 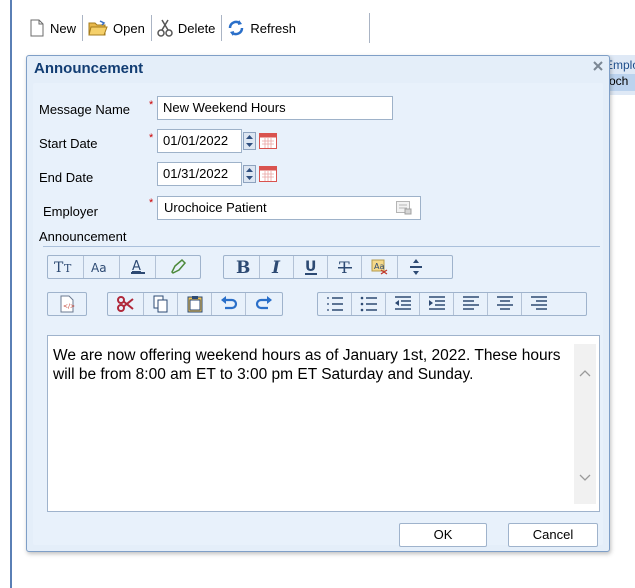 I want to click on html-document-icon: </>, so click(x=67, y=304).